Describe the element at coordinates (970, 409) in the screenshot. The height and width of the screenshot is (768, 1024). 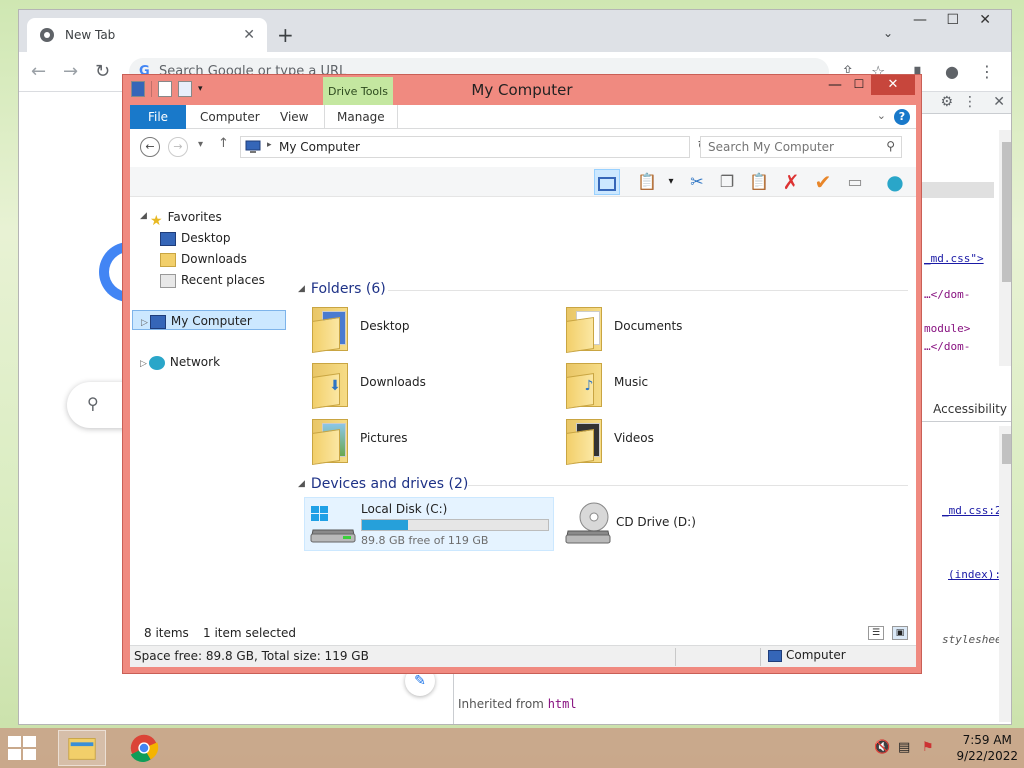
I see `tab-accessibility: Accessibility` at that location.